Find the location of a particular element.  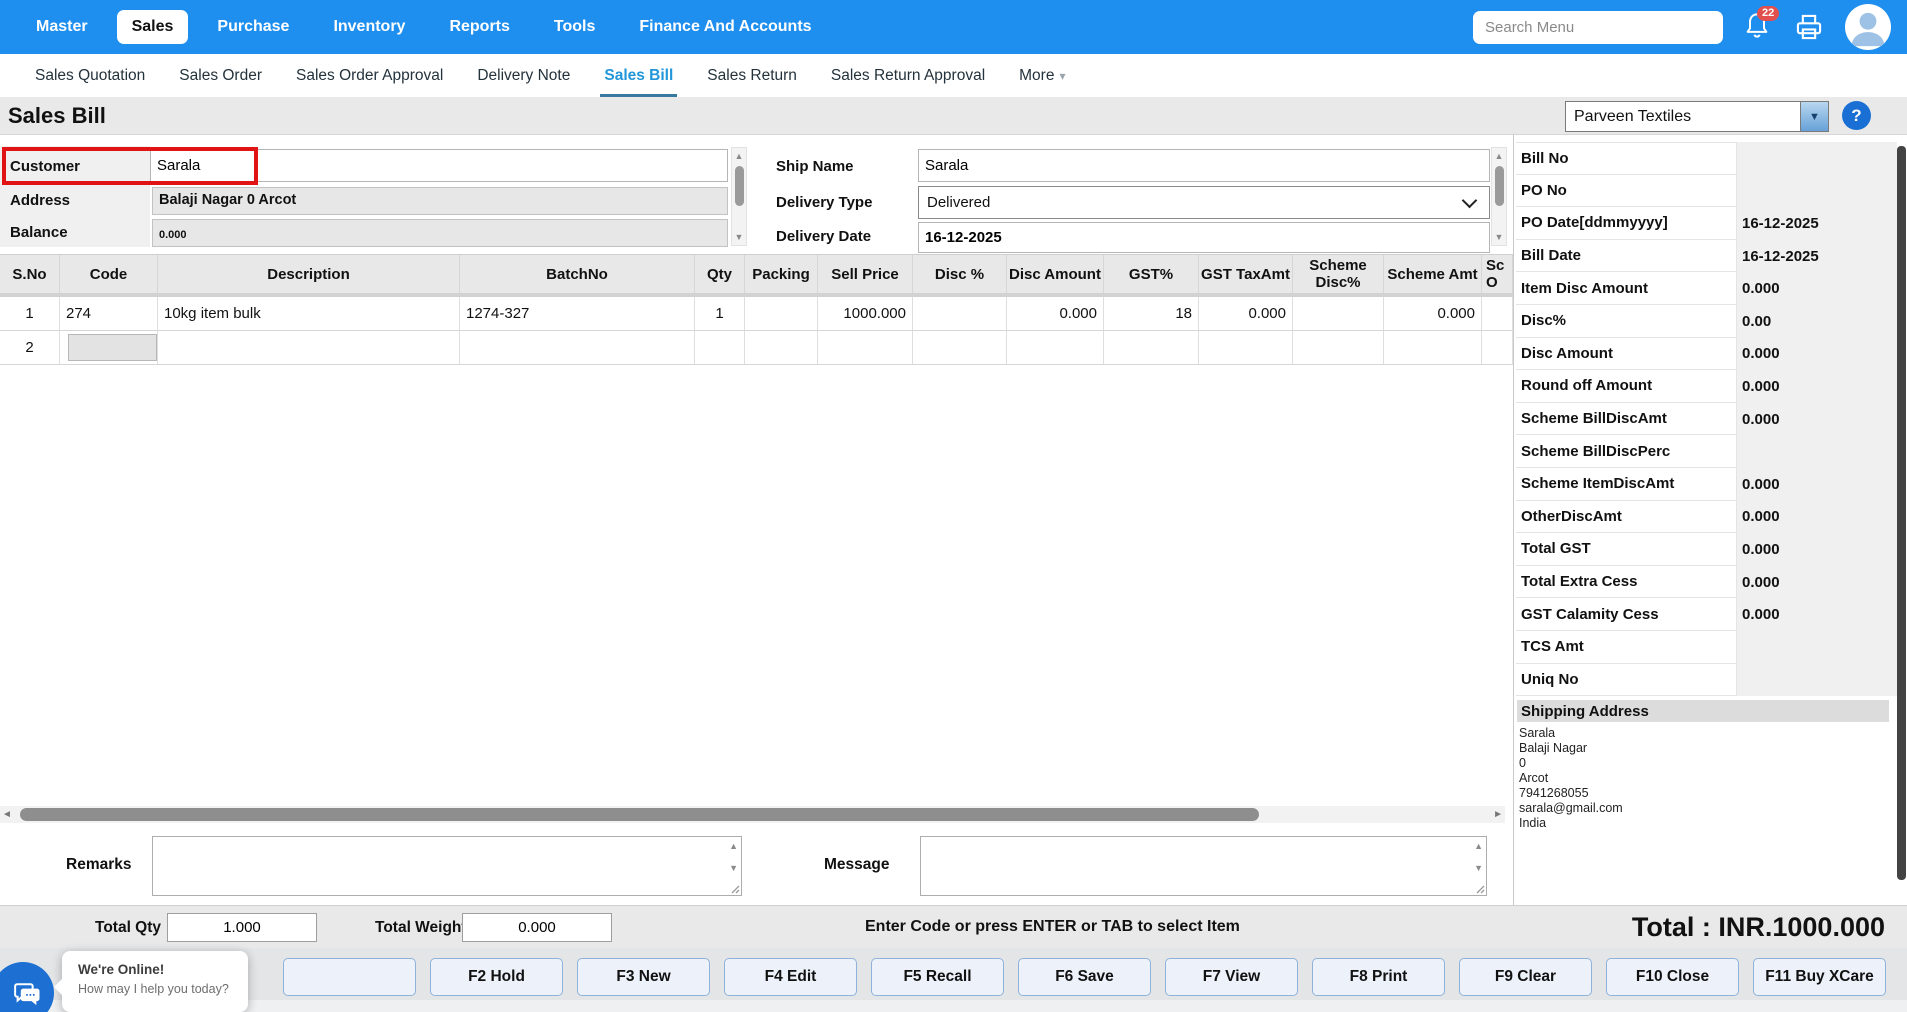

nav-item-finance-and-accounts: Finance And Accounts is located at coordinates (725, 27).